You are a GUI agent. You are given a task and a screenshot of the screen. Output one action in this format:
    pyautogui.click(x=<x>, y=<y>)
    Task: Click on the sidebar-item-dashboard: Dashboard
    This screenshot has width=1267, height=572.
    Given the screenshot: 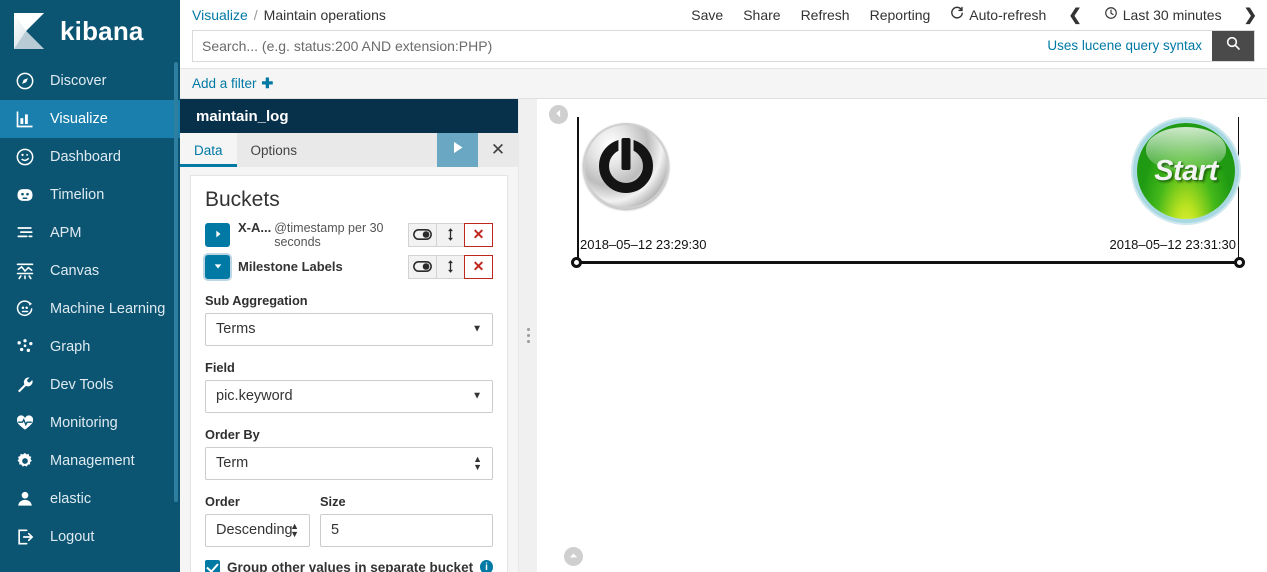 What is the action you would take?
    pyautogui.click(x=90, y=157)
    